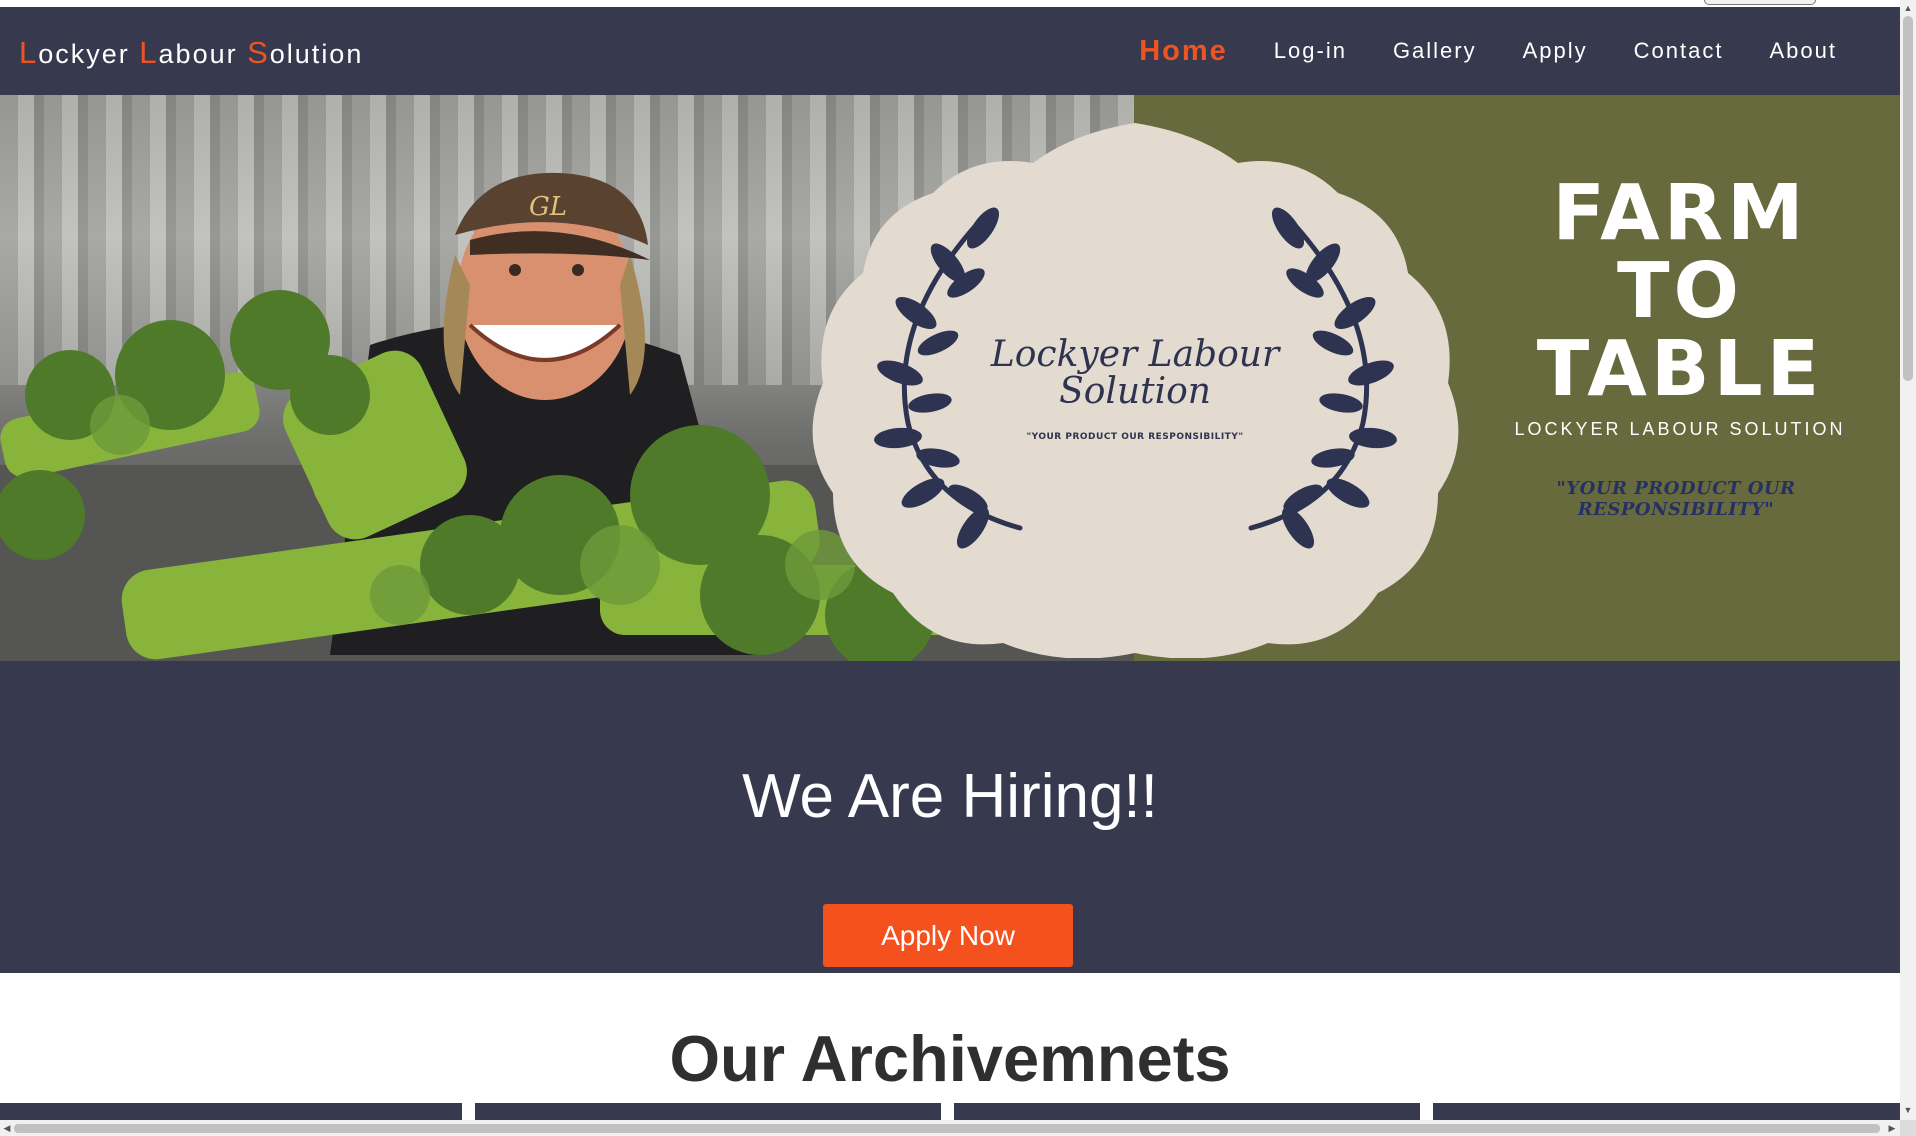 This screenshot has width=1916, height=1136. What do you see at coordinates (1908, 8) in the screenshot?
I see `scroll-up-icon: ▲` at bounding box center [1908, 8].